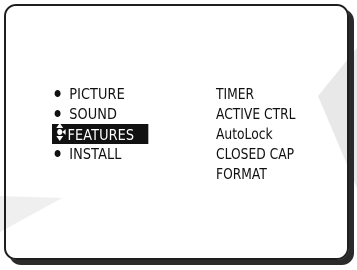 The width and height of the screenshot is (357, 270). I want to click on menu-item-features: FEATURES, so click(100, 134).